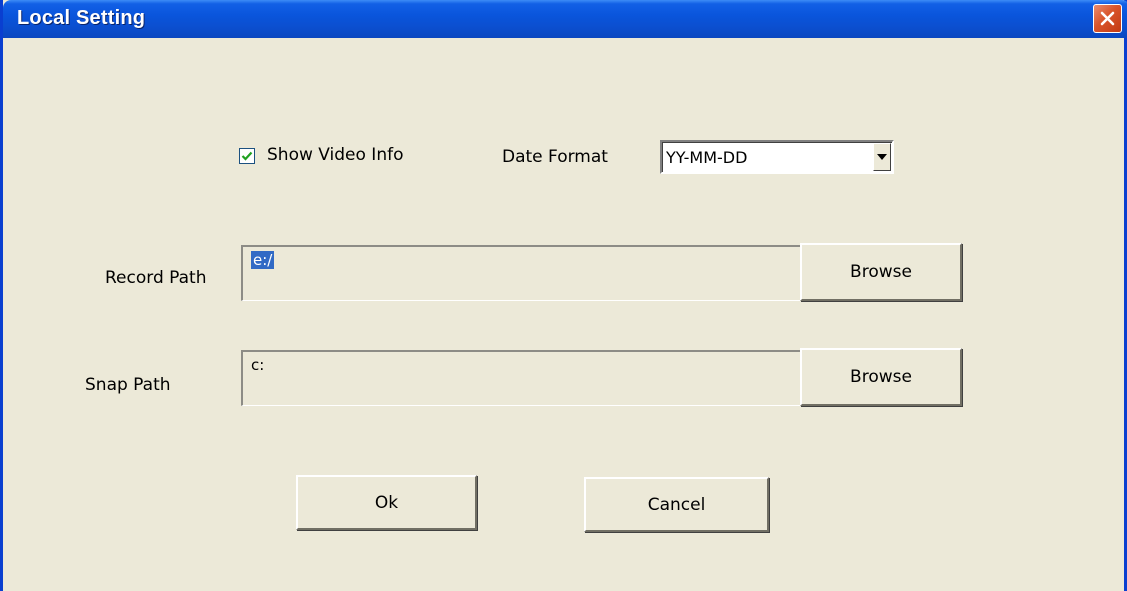  Describe the element at coordinates (263, 260) in the screenshot. I see `record-path-value: e:/` at that location.